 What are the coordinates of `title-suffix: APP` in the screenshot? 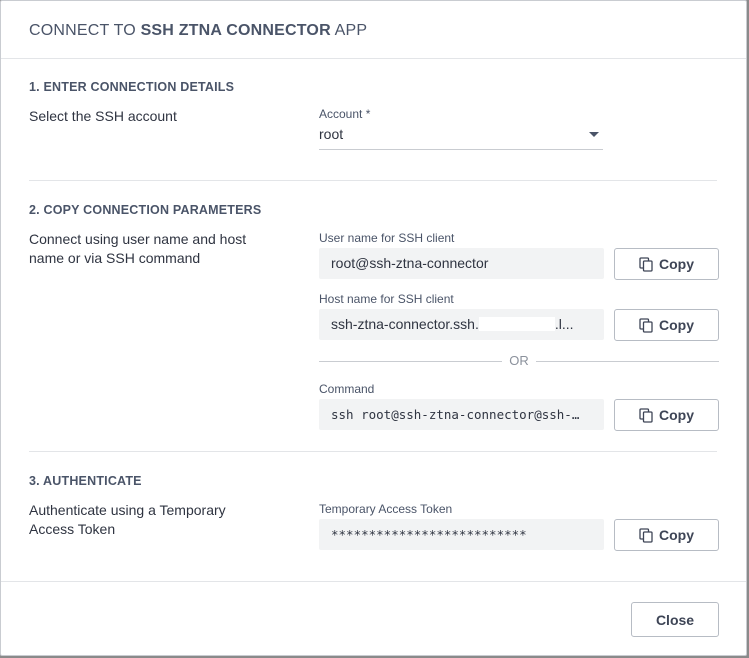 It's located at (351, 30).